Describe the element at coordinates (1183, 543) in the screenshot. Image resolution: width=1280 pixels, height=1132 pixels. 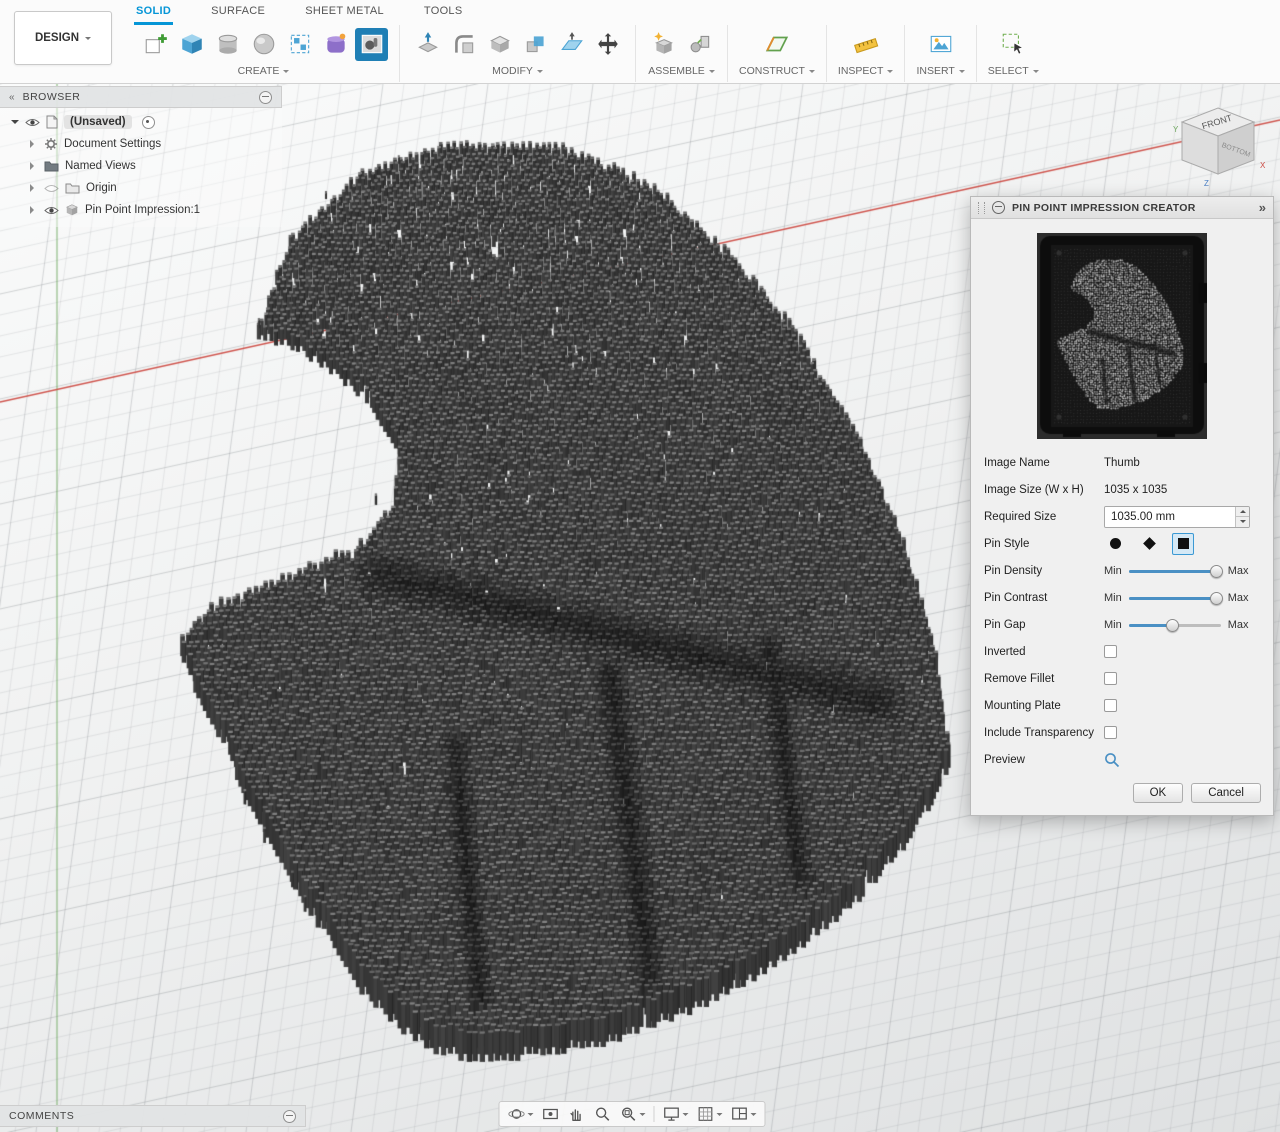
I see `pin-style-square` at that location.